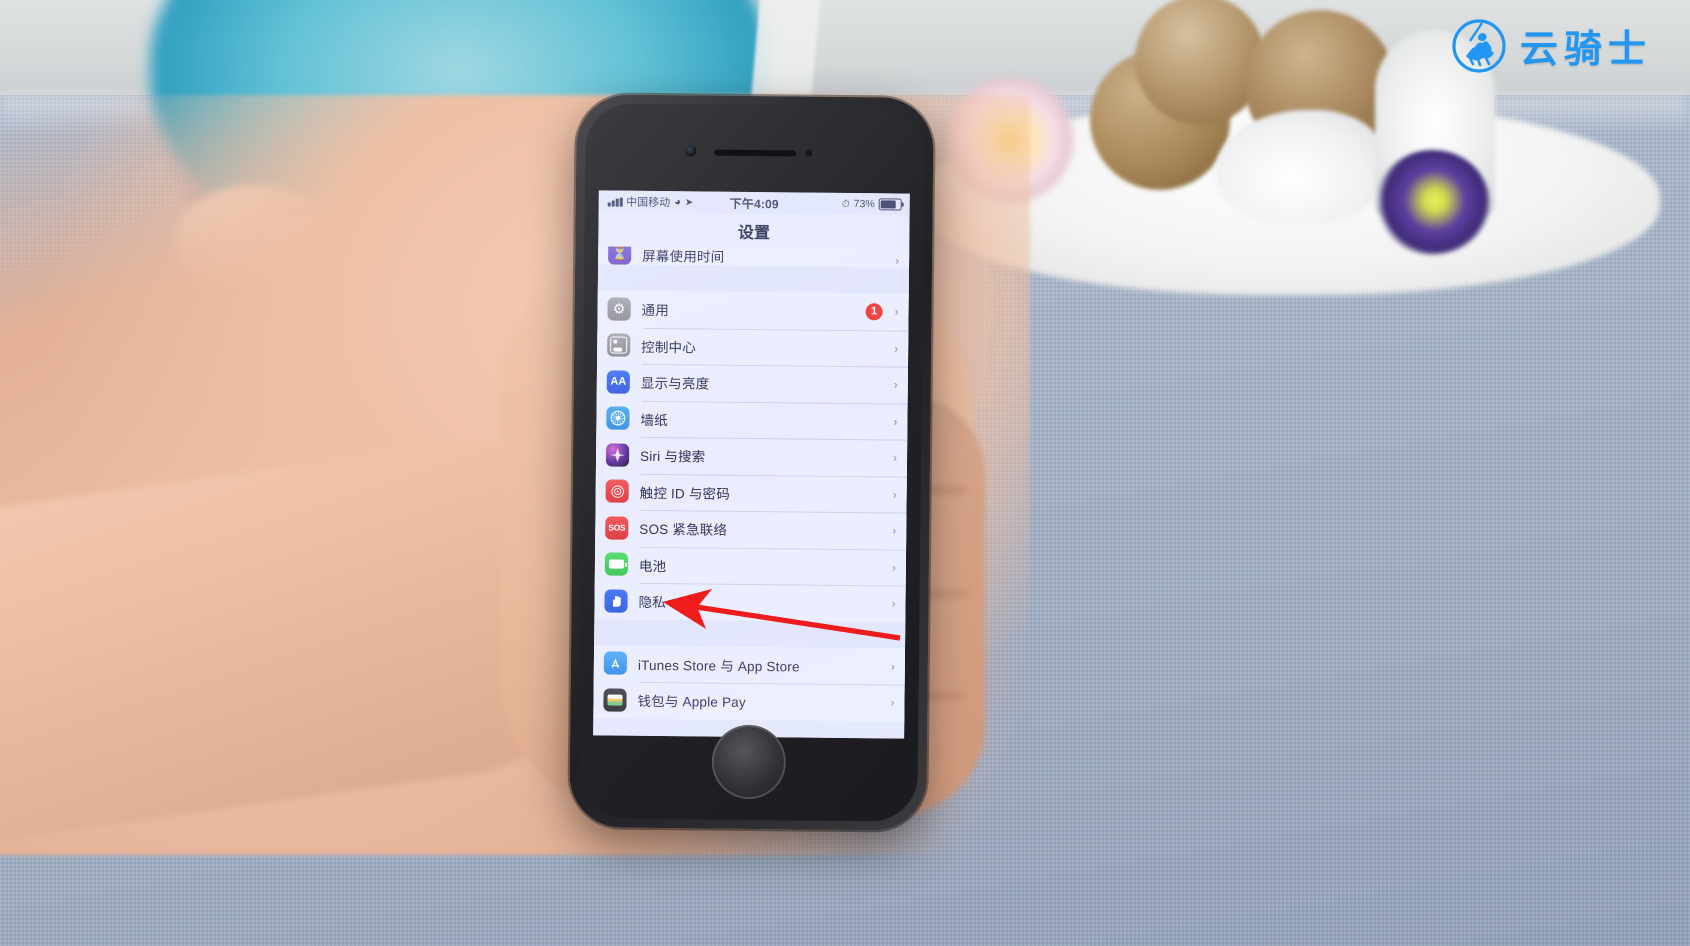  Describe the element at coordinates (750, 602) in the screenshot. I see `settings-row-privacy: 隐私 ›` at that location.